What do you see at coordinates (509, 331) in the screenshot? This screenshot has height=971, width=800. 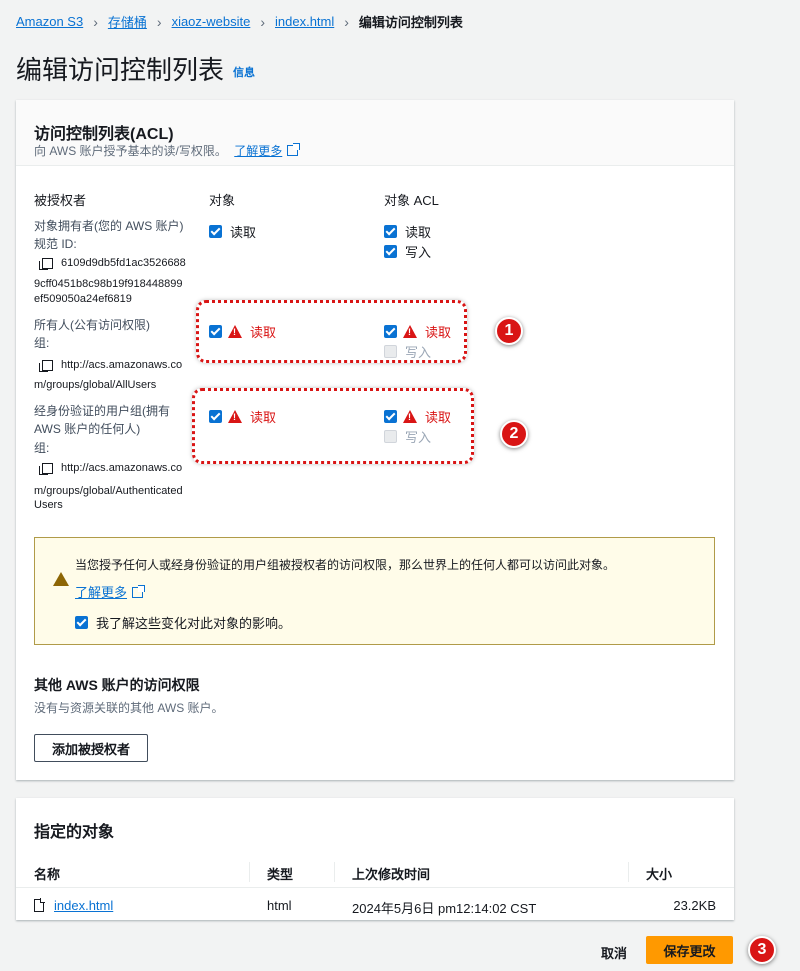 I see `annotation-badge: 1` at bounding box center [509, 331].